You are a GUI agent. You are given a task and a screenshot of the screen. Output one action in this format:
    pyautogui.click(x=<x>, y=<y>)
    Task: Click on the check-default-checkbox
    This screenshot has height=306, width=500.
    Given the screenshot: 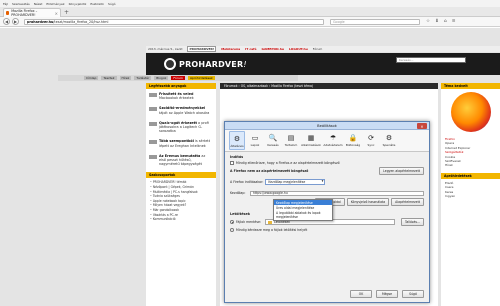 What is the action you would take?
    pyautogui.click(x=232, y=163)
    